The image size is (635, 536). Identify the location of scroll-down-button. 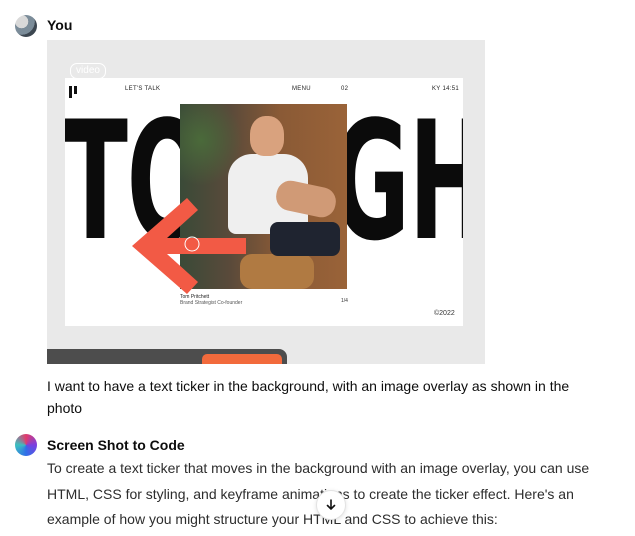
(331, 505).